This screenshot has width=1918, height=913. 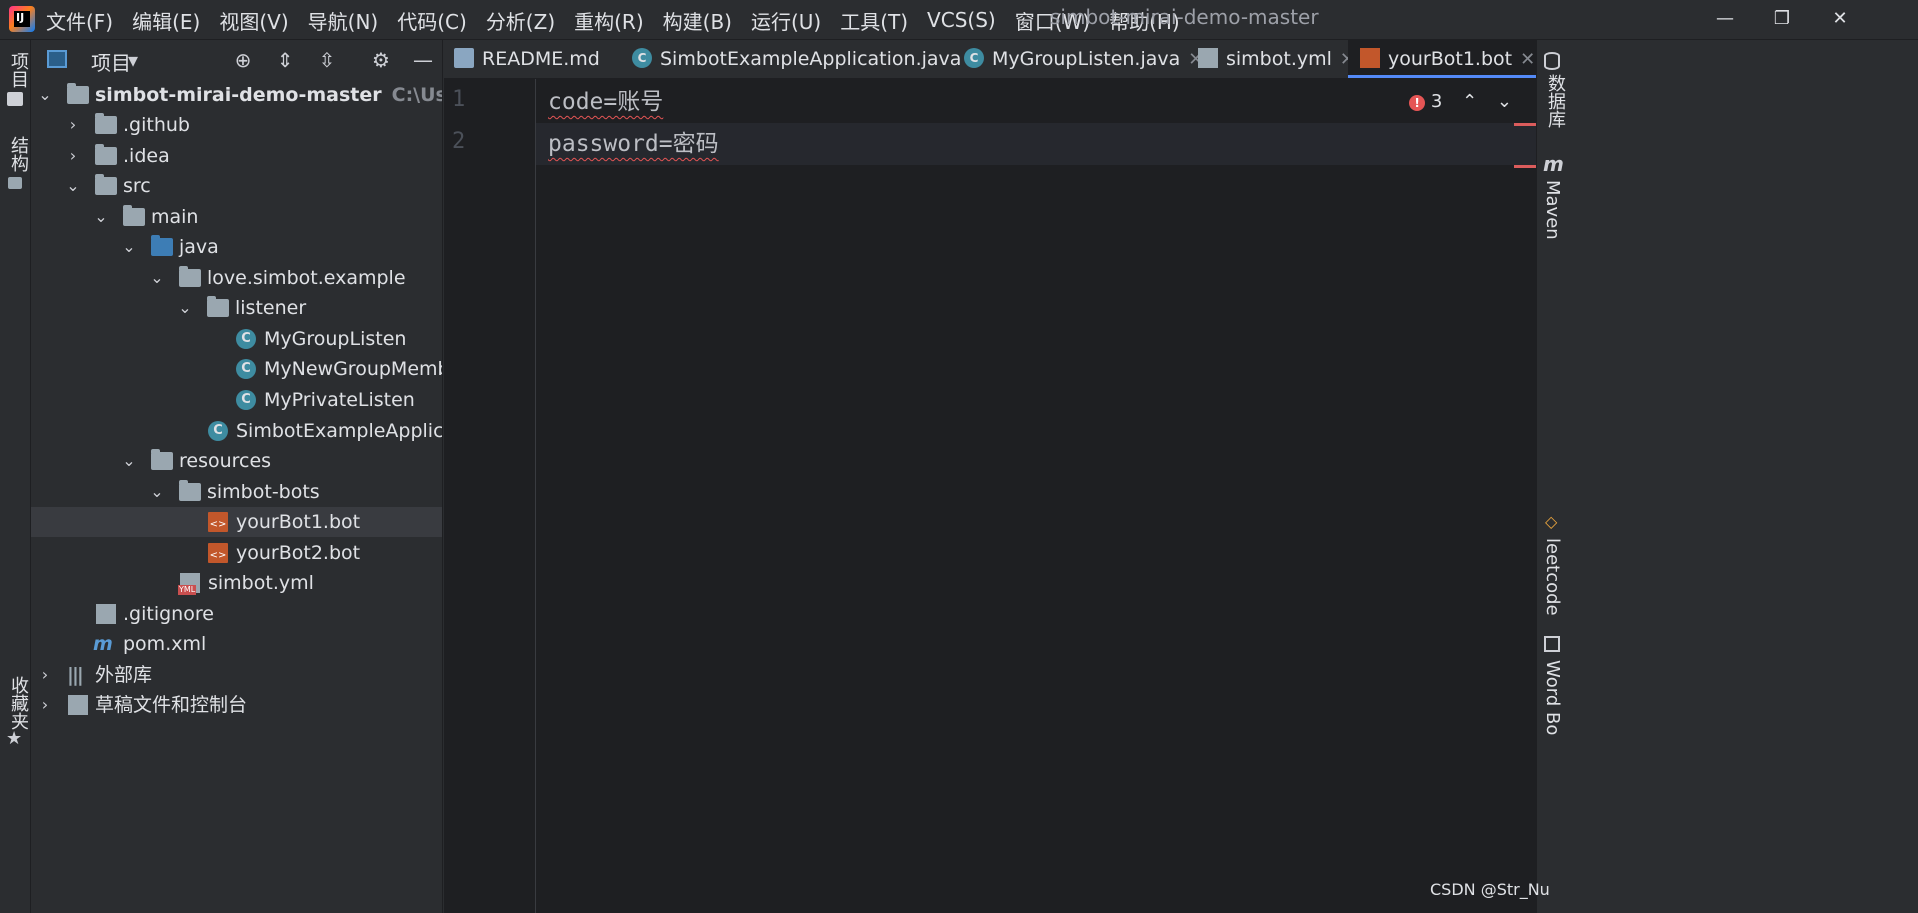 What do you see at coordinates (15, 99) in the screenshot?
I see `project-folder-icon` at bounding box center [15, 99].